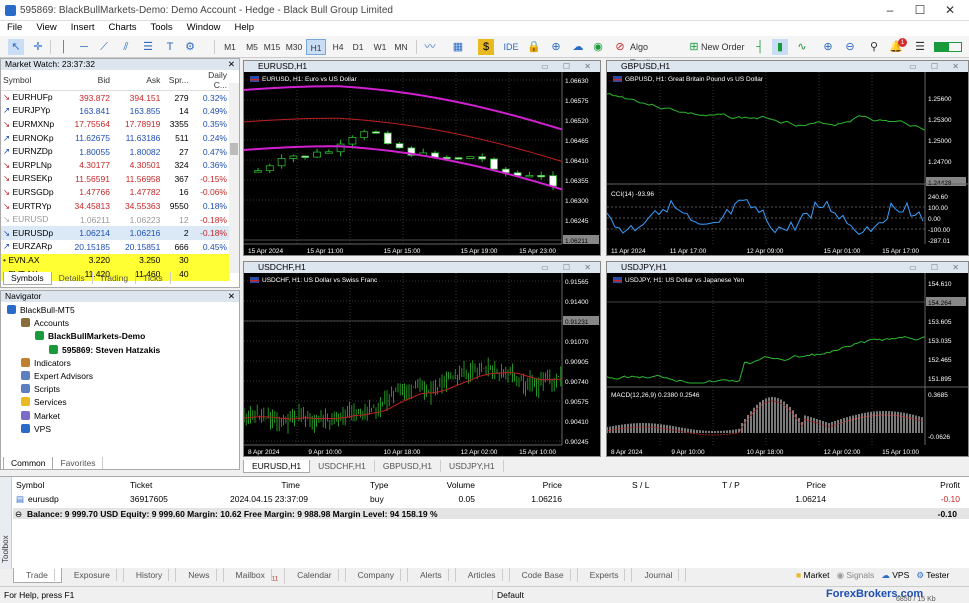 This screenshot has width=969, height=603. Describe the element at coordinates (28, 463) in the screenshot. I see `tab-common: Common` at that location.